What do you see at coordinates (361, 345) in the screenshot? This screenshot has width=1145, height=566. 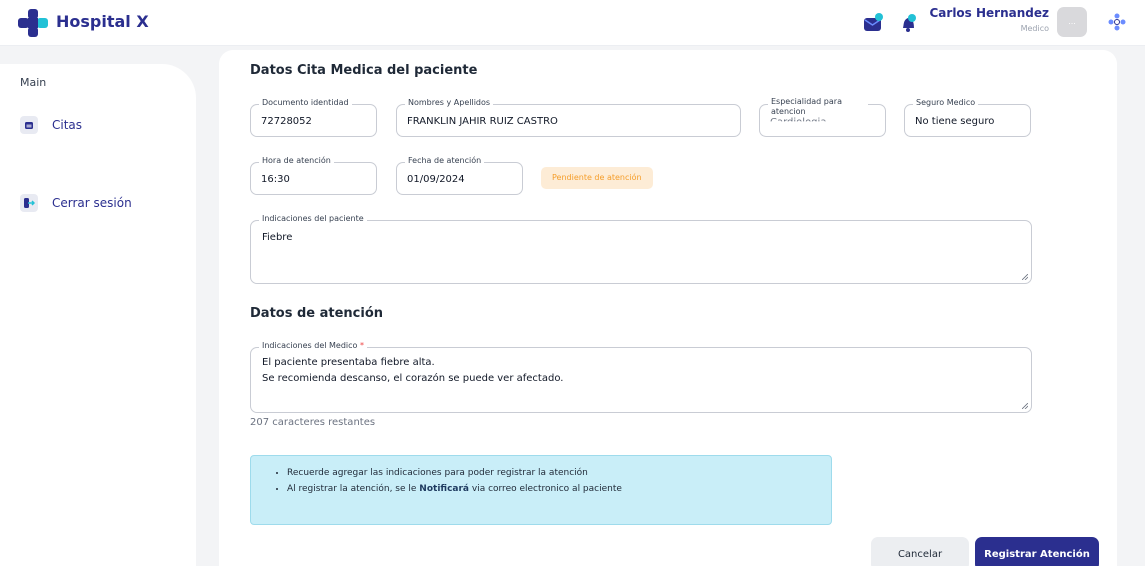 I see `required-mark: *` at bounding box center [361, 345].